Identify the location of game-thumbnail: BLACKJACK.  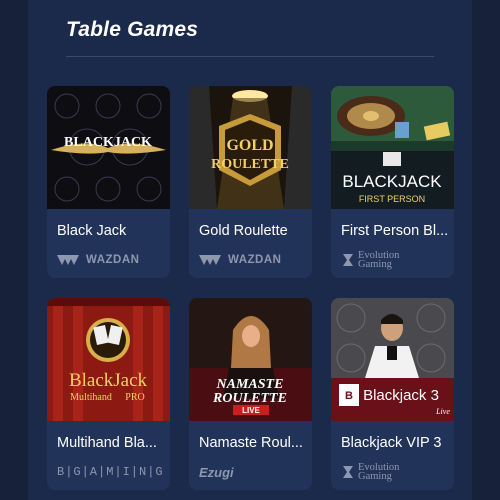
(108, 147).